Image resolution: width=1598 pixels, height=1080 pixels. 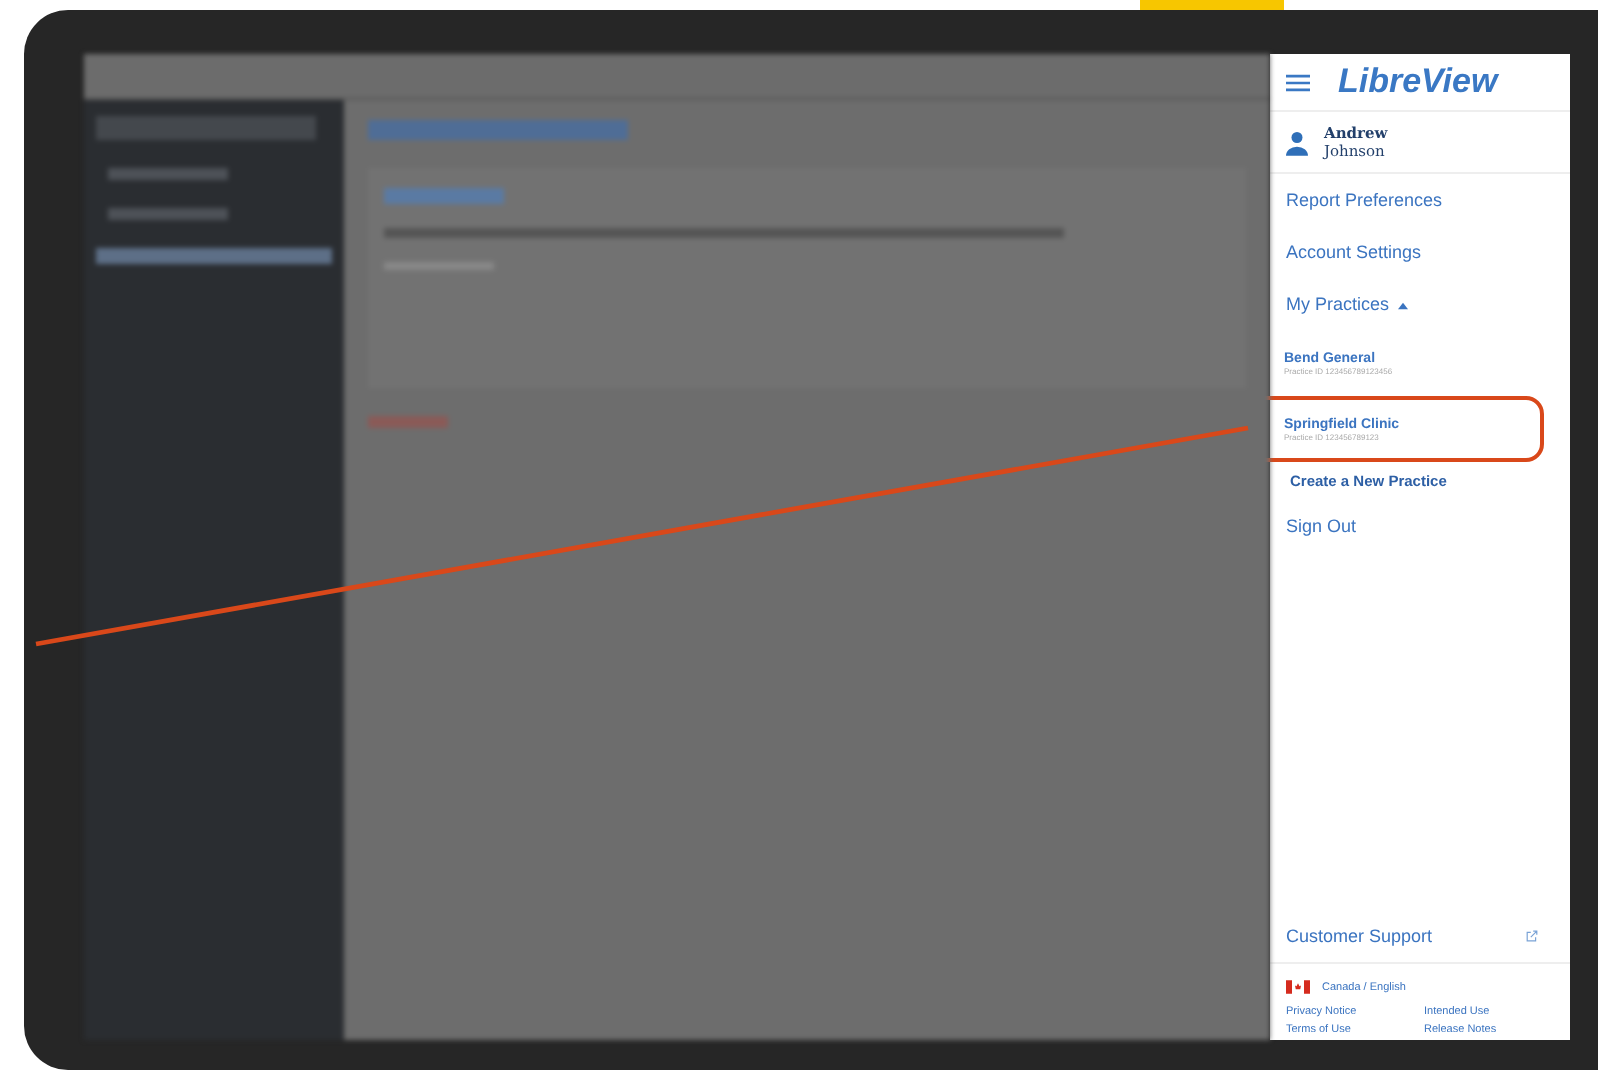 I want to click on external-link-icon, so click(x=1532, y=936).